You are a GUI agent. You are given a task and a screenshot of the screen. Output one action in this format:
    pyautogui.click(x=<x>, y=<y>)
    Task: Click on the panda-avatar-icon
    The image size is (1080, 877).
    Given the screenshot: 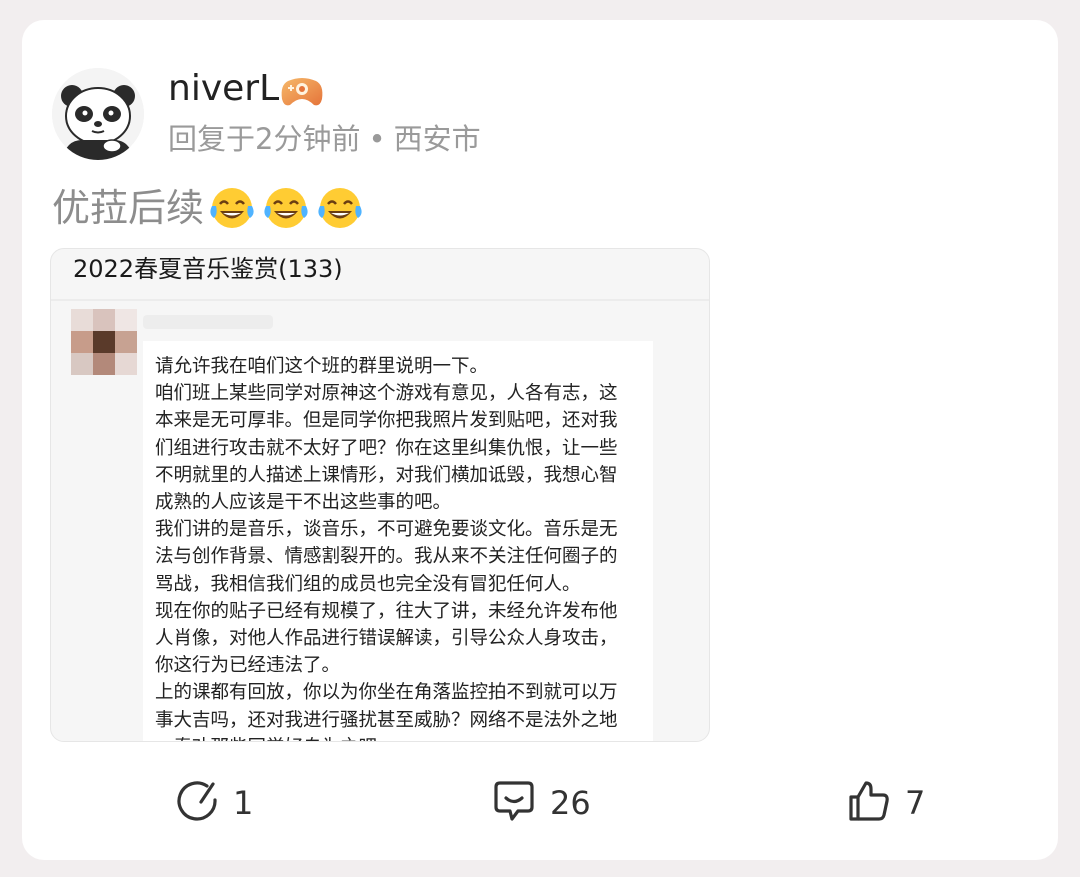 What is the action you would take?
    pyautogui.click(x=98, y=114)
    